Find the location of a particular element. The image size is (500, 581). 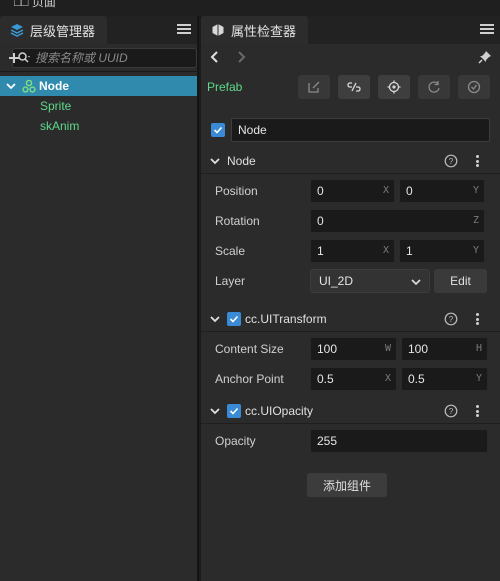

content-size-w-field: 100 W is located at coordinates (353, 349).